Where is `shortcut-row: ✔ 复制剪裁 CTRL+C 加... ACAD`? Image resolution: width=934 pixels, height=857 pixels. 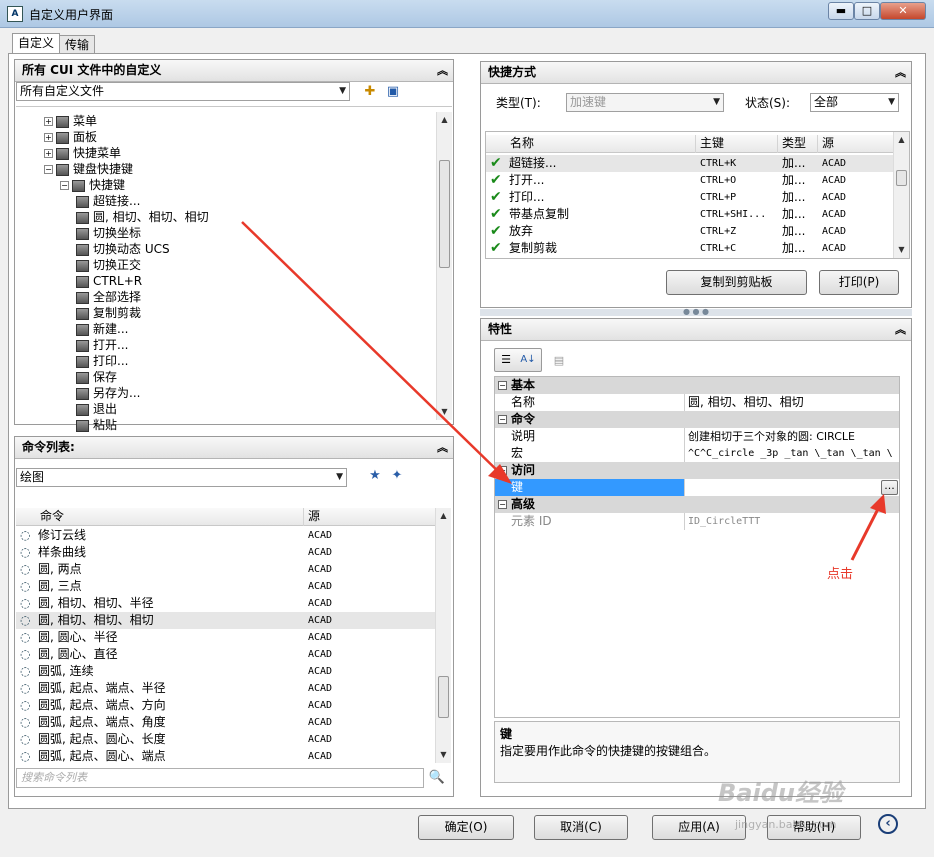 shortcut-row: ✔ 复制剪裁 CTRL+C 加... ACAD is located at coordinates (689, 248).